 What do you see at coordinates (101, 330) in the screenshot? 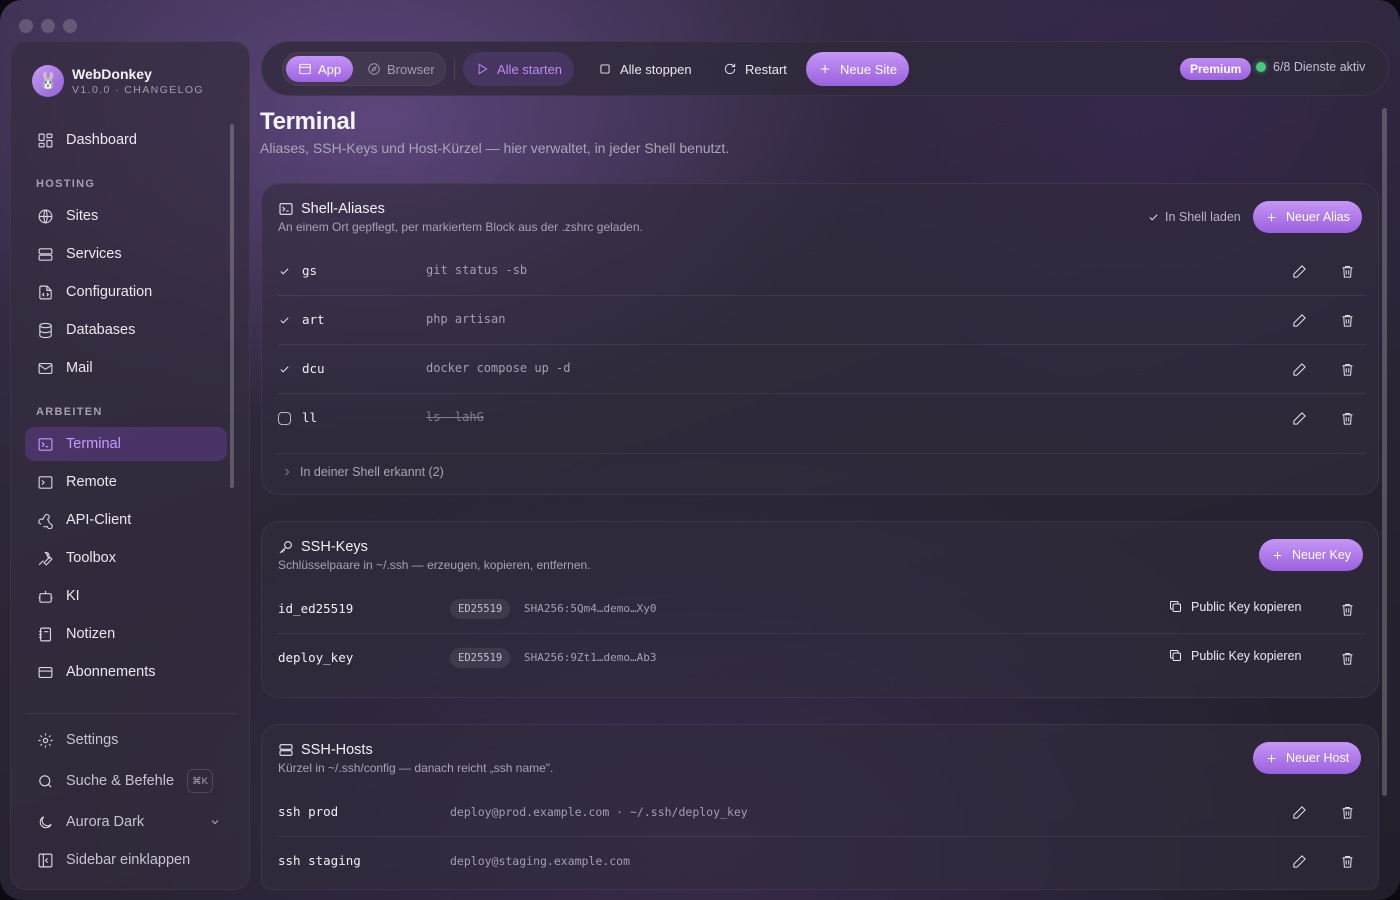
I see `sidebar-item-label: Databases` at bounding box center [101, 330].